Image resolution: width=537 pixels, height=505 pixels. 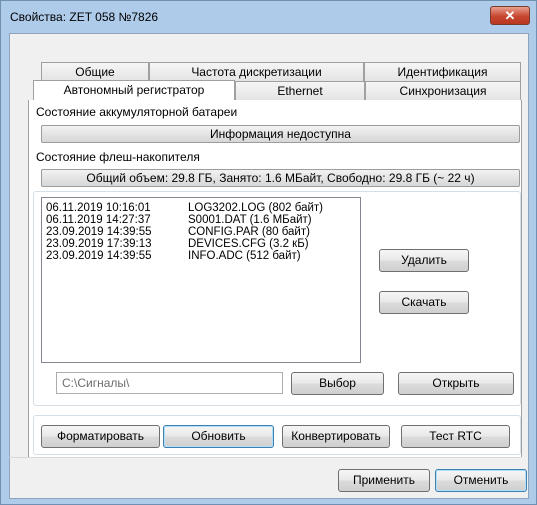 I want to click on format-button: Форматировать, so click(x=100, y=436).